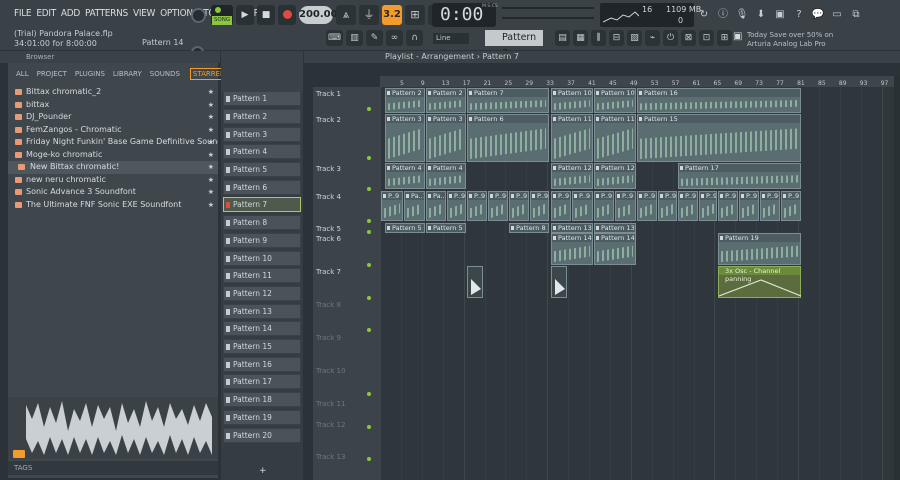 The width and height of the screenshot is (900, 480). I want to click on menu-add: ADD, so click(70, 13).